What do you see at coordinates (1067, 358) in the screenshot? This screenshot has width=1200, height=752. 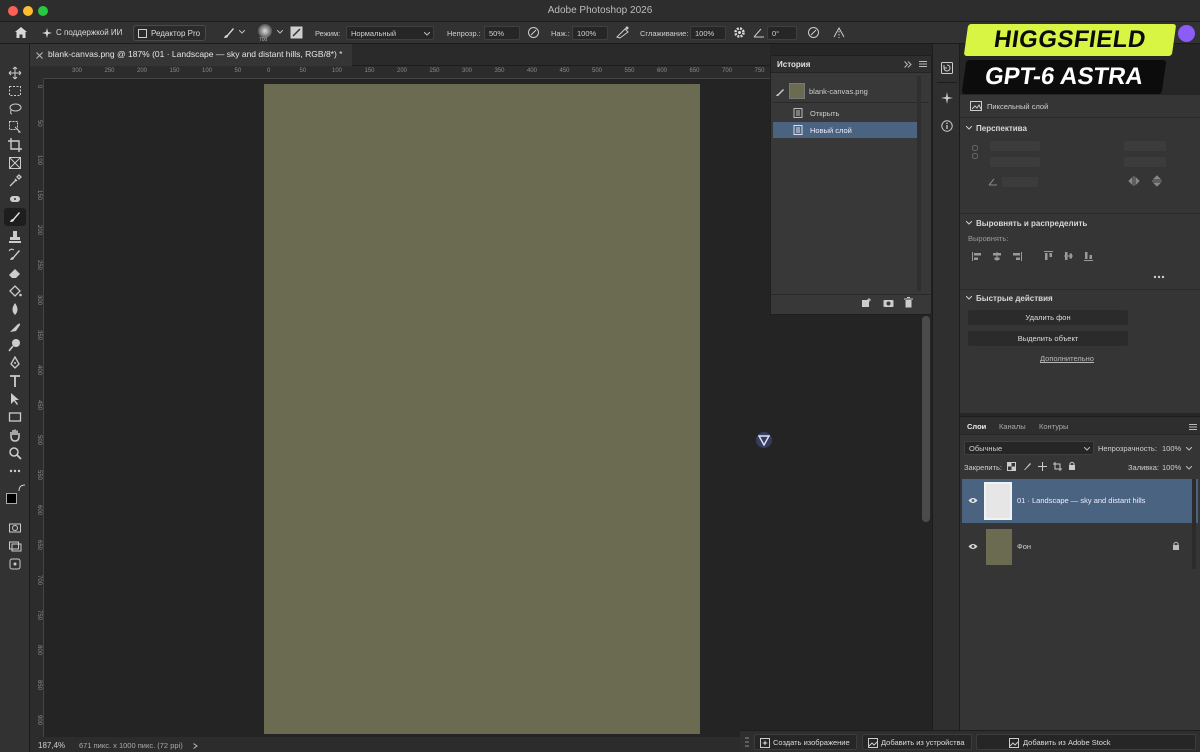 I see `more-link: Дополнительно` at bounding box center [1067, 358].